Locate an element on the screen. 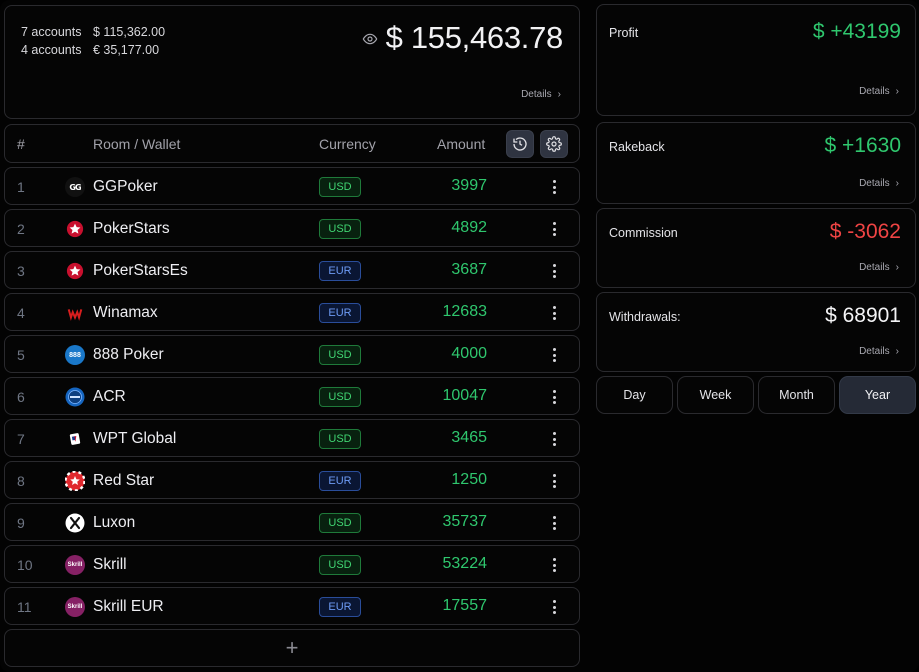 This screenshot has height=672, width=919. commission-card: Commission $ -3062 Details › is located at coordinates (756, 248).